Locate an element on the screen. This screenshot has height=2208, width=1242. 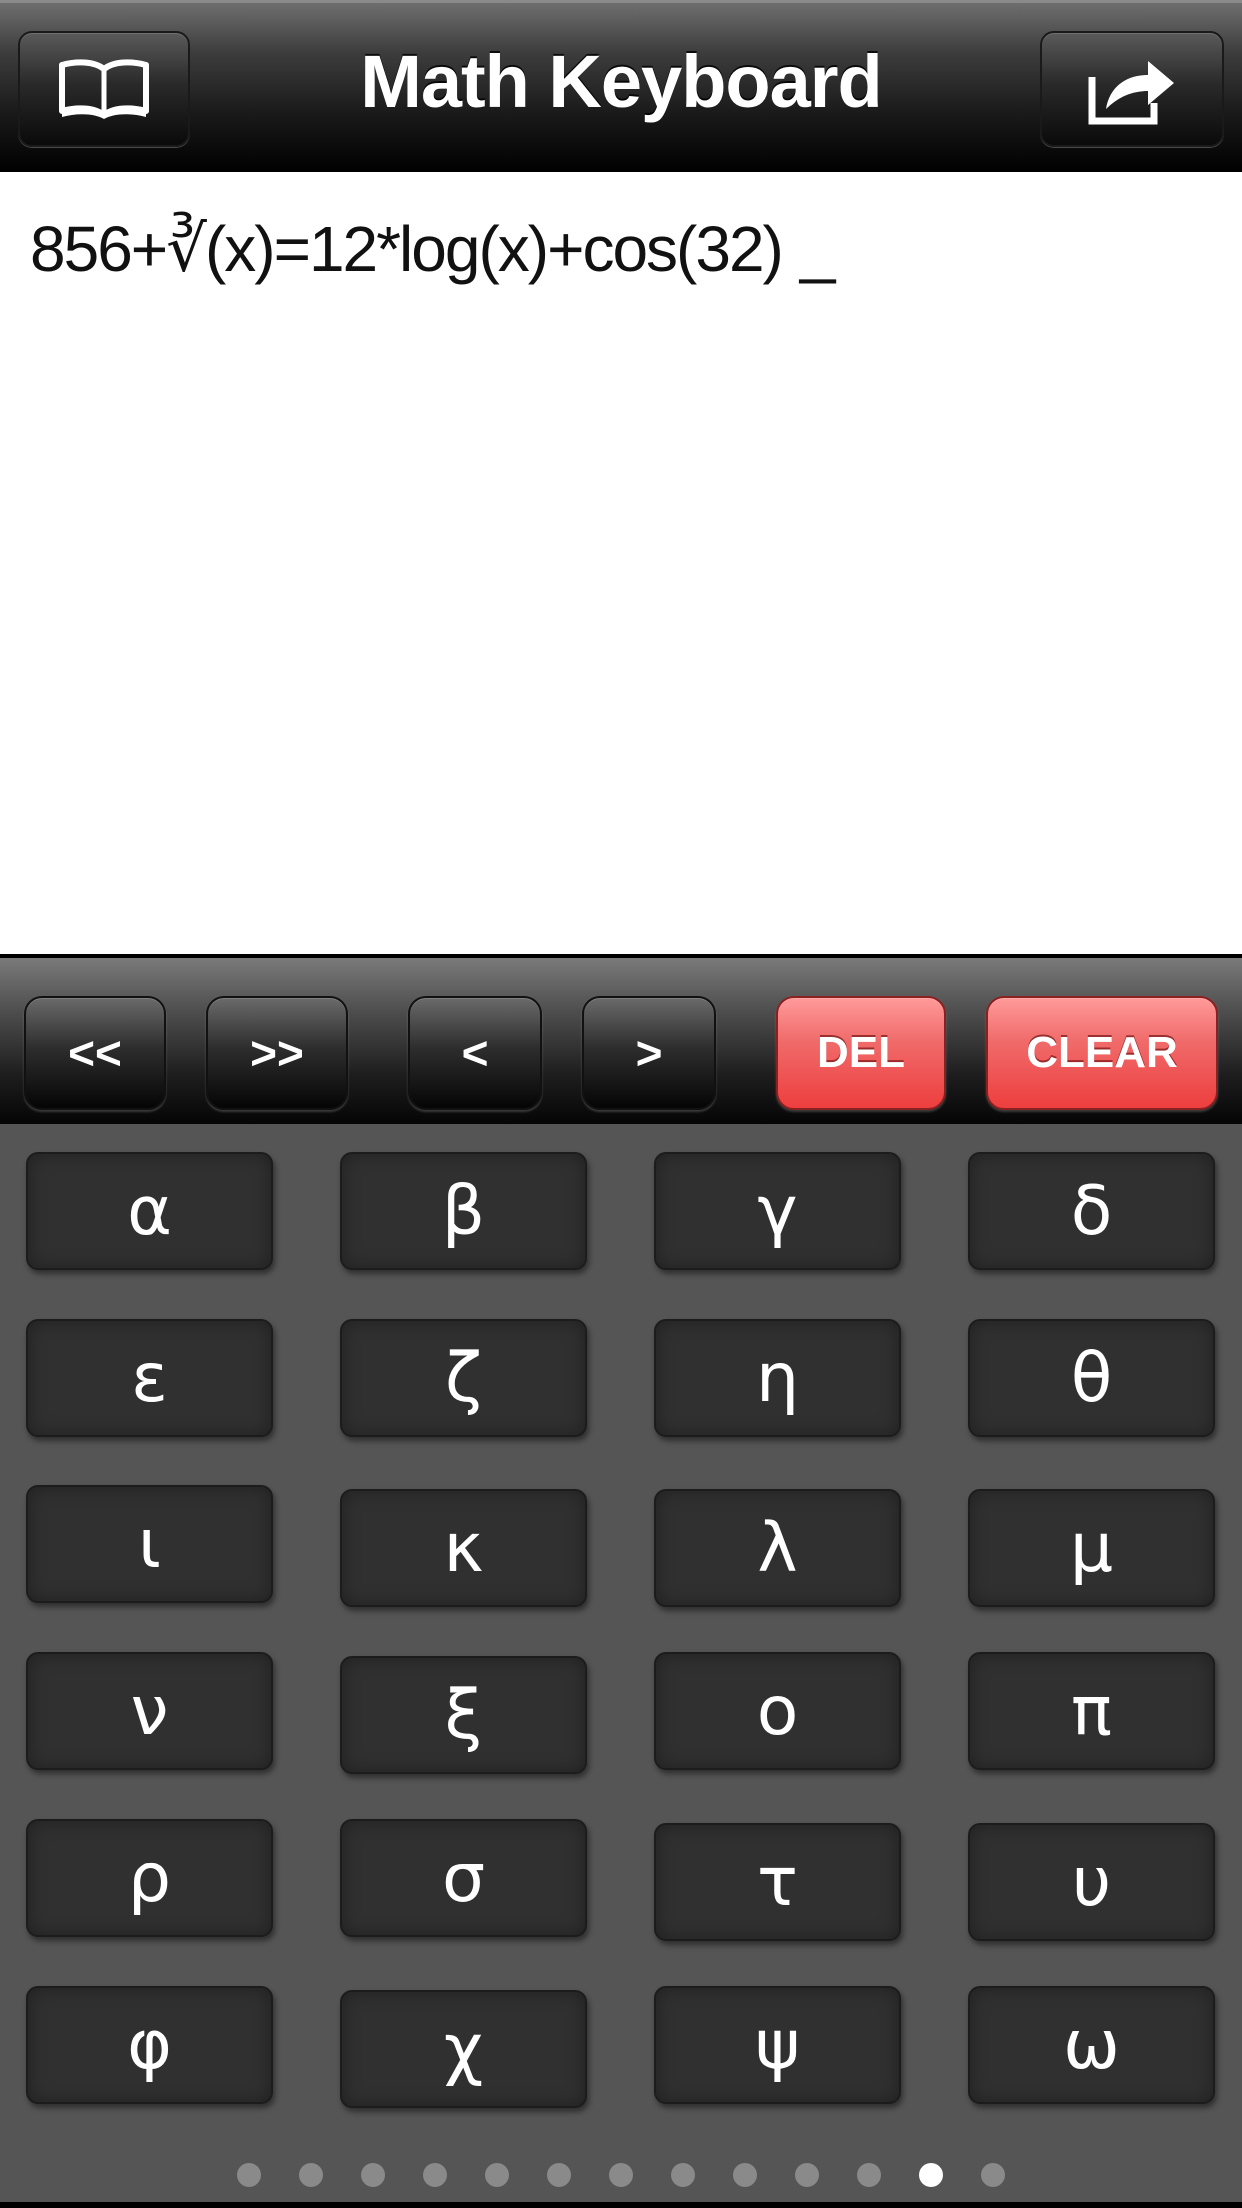
cursor-right-button: > is located at coordinates (649, 1053).